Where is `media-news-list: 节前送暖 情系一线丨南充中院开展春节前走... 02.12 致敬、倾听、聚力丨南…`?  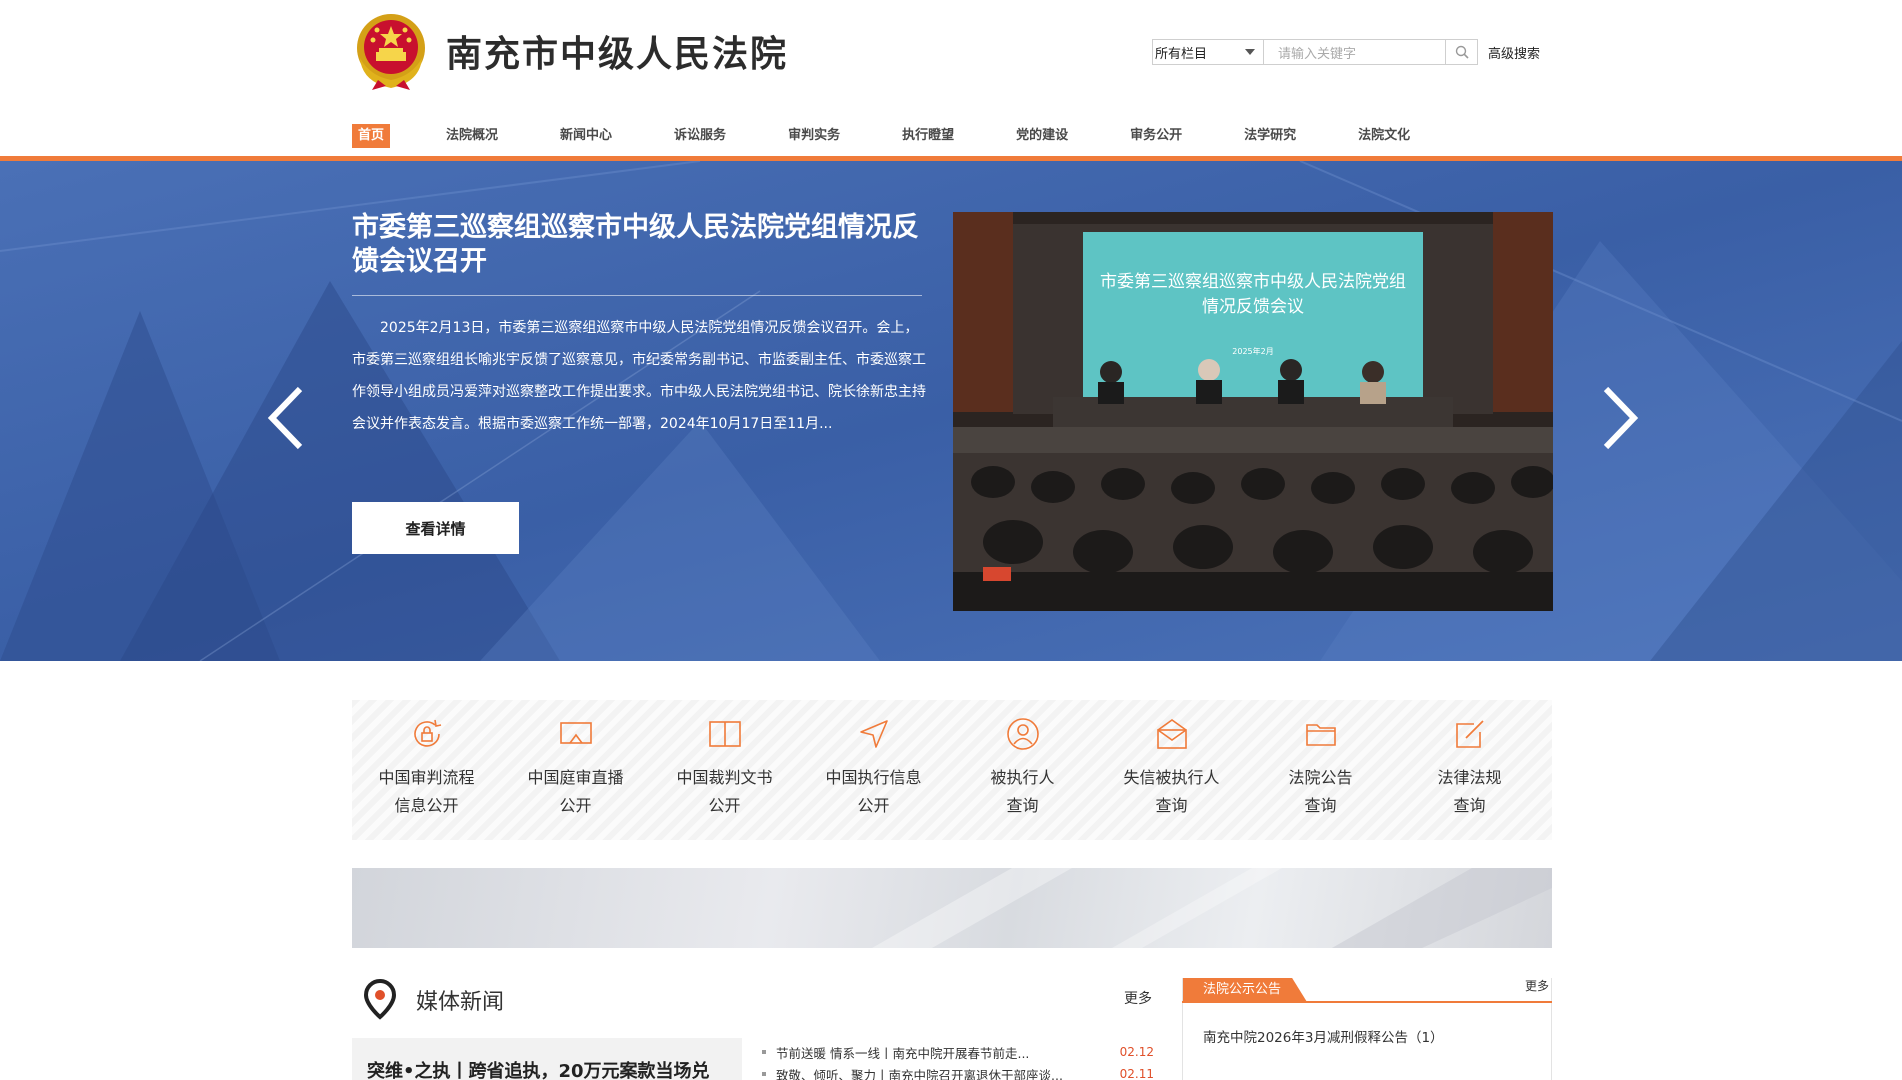 media-news-list: 节前送暖 情系一线丨南充中院开展春节前走... 02.12 致敬、倾听、聚力丨南… is located at coordinates (958, 1060).